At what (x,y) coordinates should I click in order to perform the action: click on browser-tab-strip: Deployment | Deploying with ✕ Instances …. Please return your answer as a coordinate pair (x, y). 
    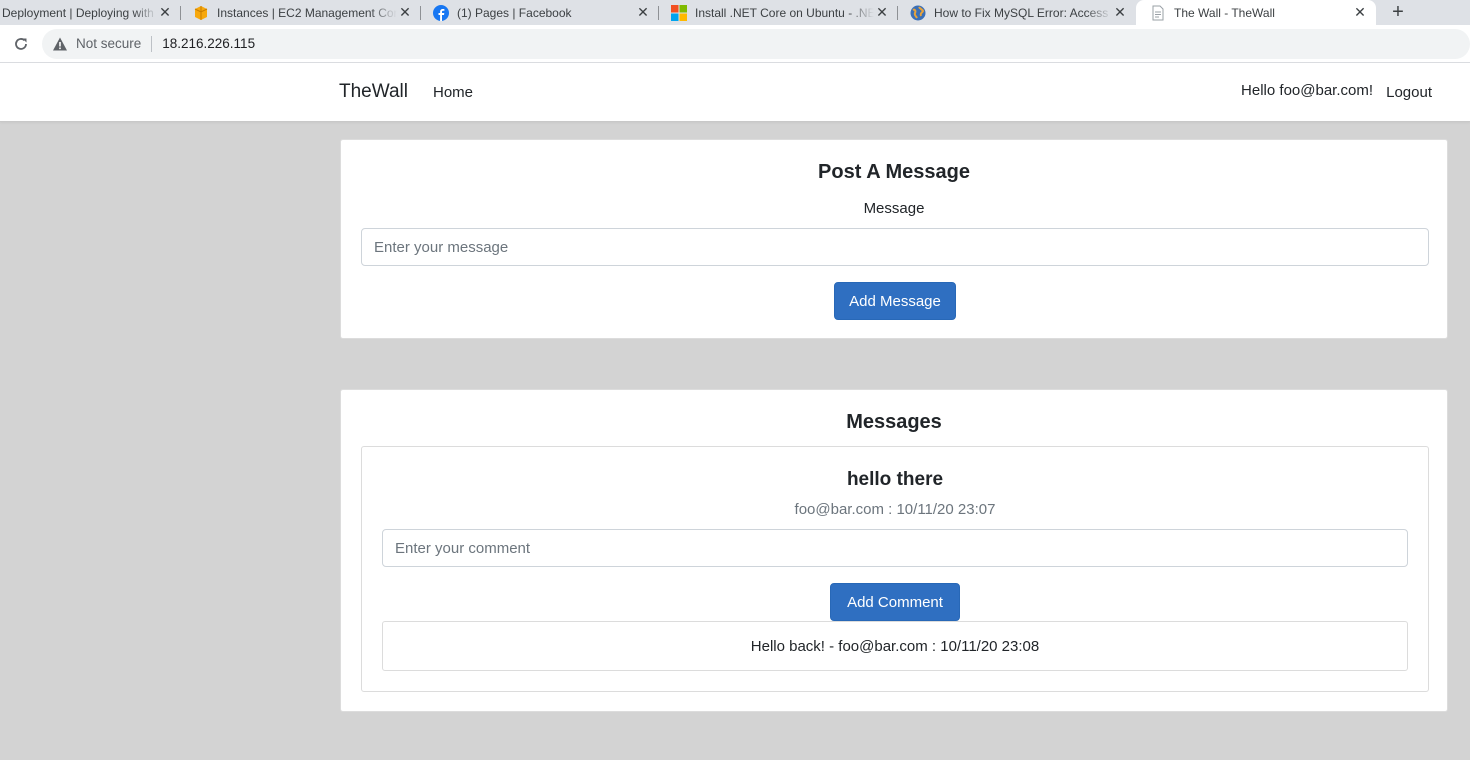
    Looking at the image, I should click on (735, 12).